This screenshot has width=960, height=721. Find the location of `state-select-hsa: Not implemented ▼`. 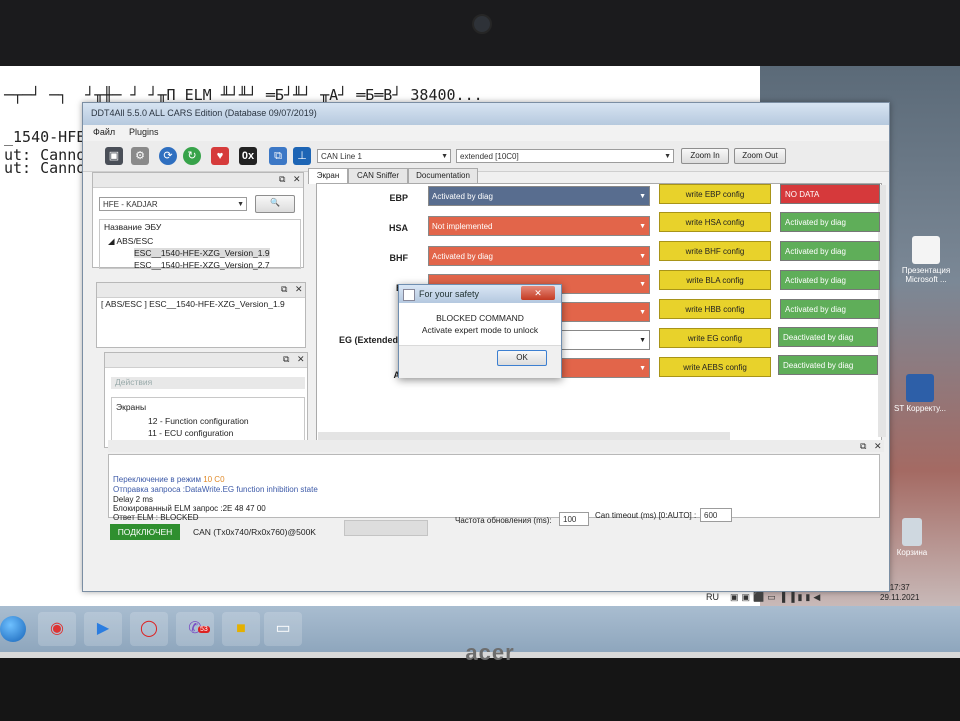

state-select-hsa: Not implemented ▼ is located at coordinates (539, 226).